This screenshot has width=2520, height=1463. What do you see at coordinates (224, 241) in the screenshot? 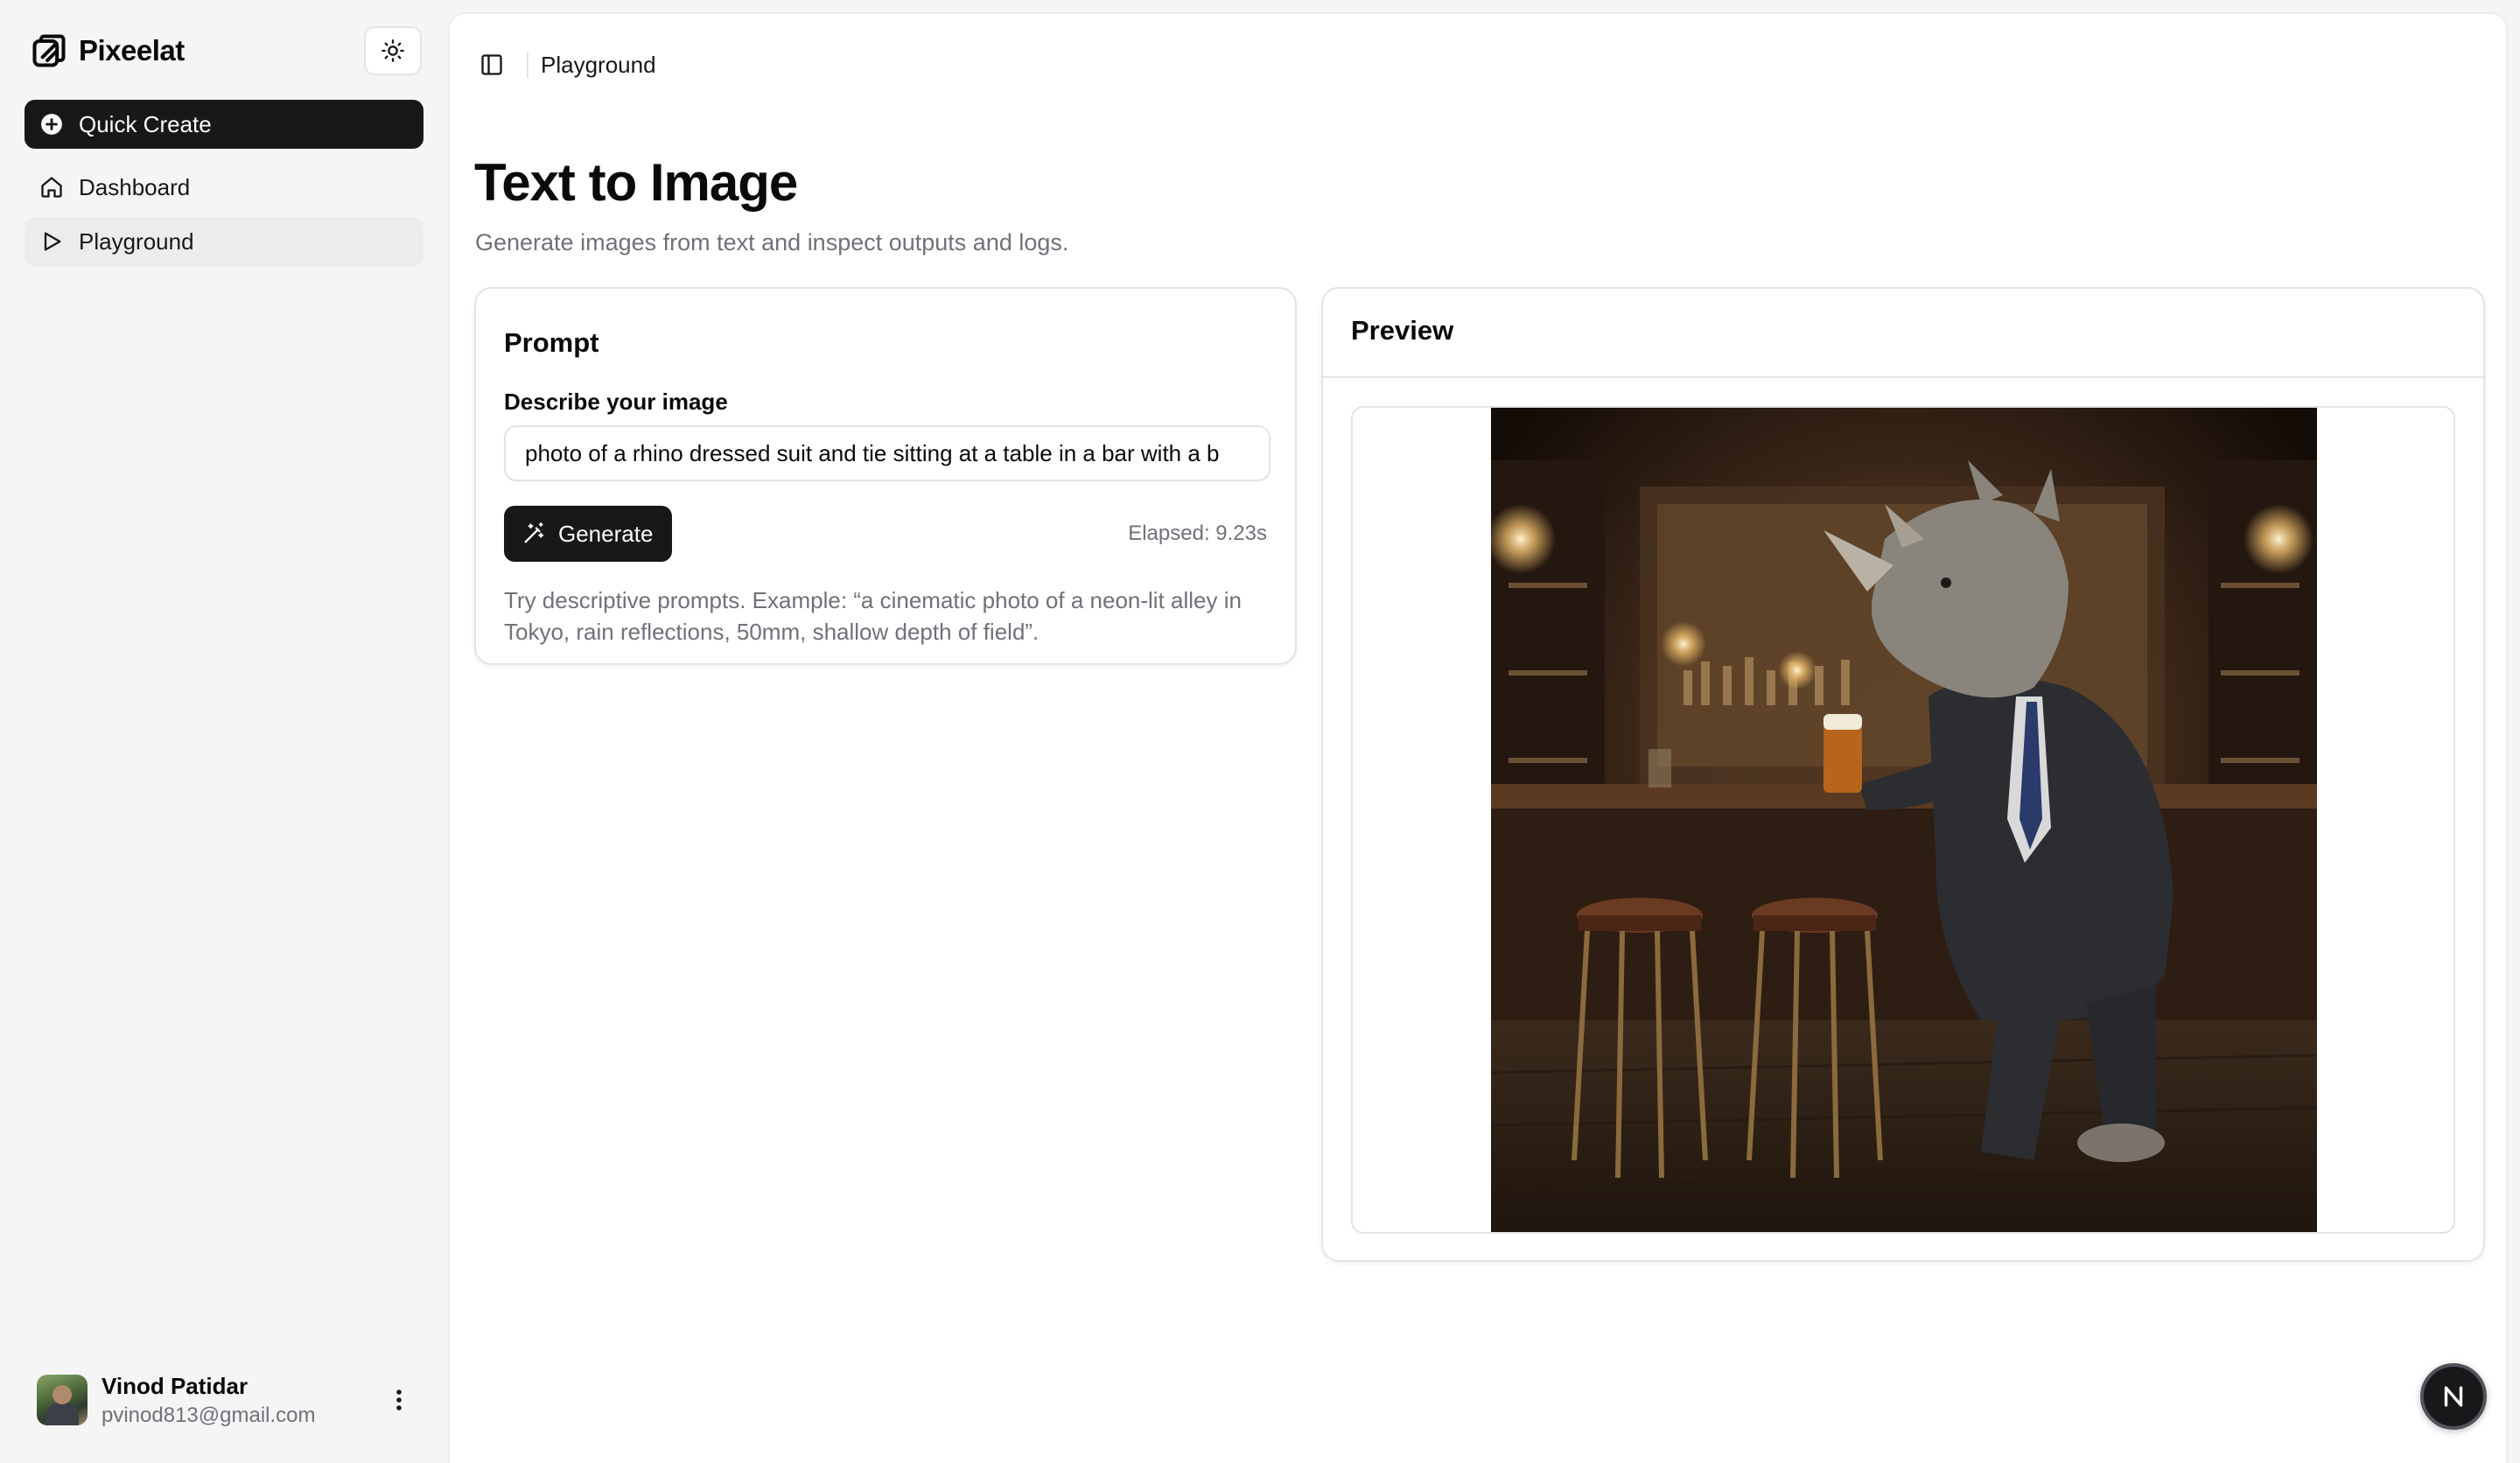
I see `sidebar-item-playground: Playground` at bounding box center [224, 241].